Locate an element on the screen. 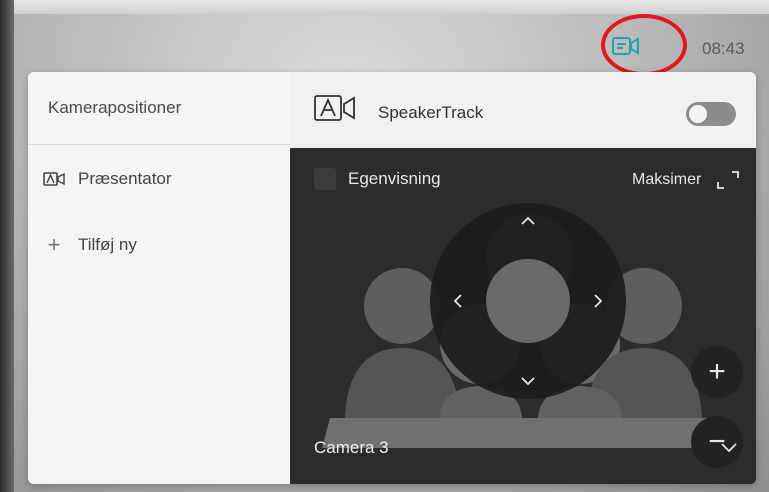  self-view-label: Egenvisning is located at coordinates (394, 178).